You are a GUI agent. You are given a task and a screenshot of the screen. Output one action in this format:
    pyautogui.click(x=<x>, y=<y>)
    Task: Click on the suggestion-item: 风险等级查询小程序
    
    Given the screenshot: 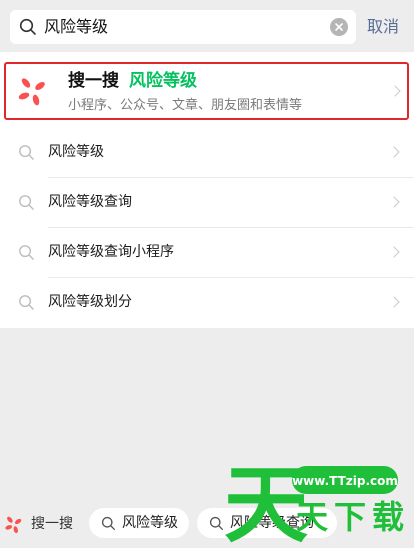 What is the action you would take?
    pyautogui.click(x=207, y=253)
    